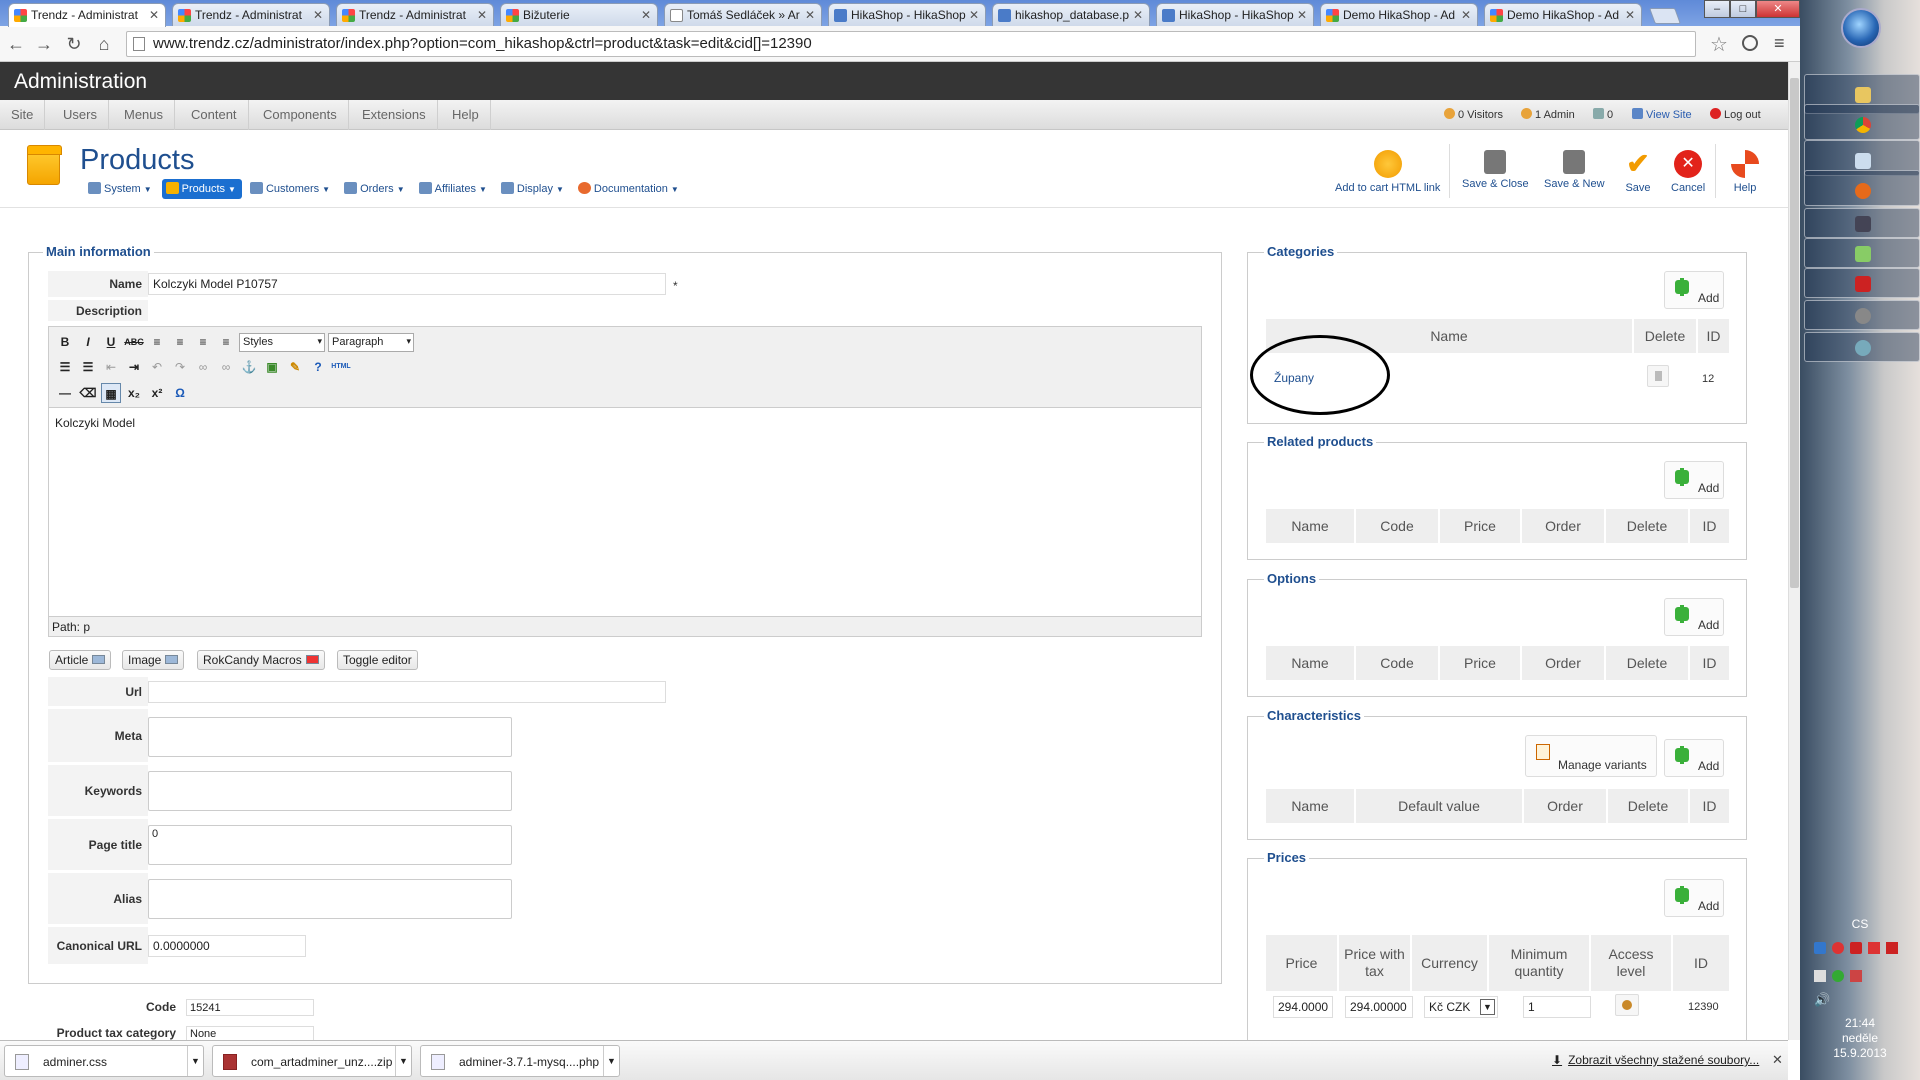 The height and width of the screenshot is (1080, 1920). Describe the element at coordinates (1794, 551) in the screenshot. I see `page-scrollbar` at that location.